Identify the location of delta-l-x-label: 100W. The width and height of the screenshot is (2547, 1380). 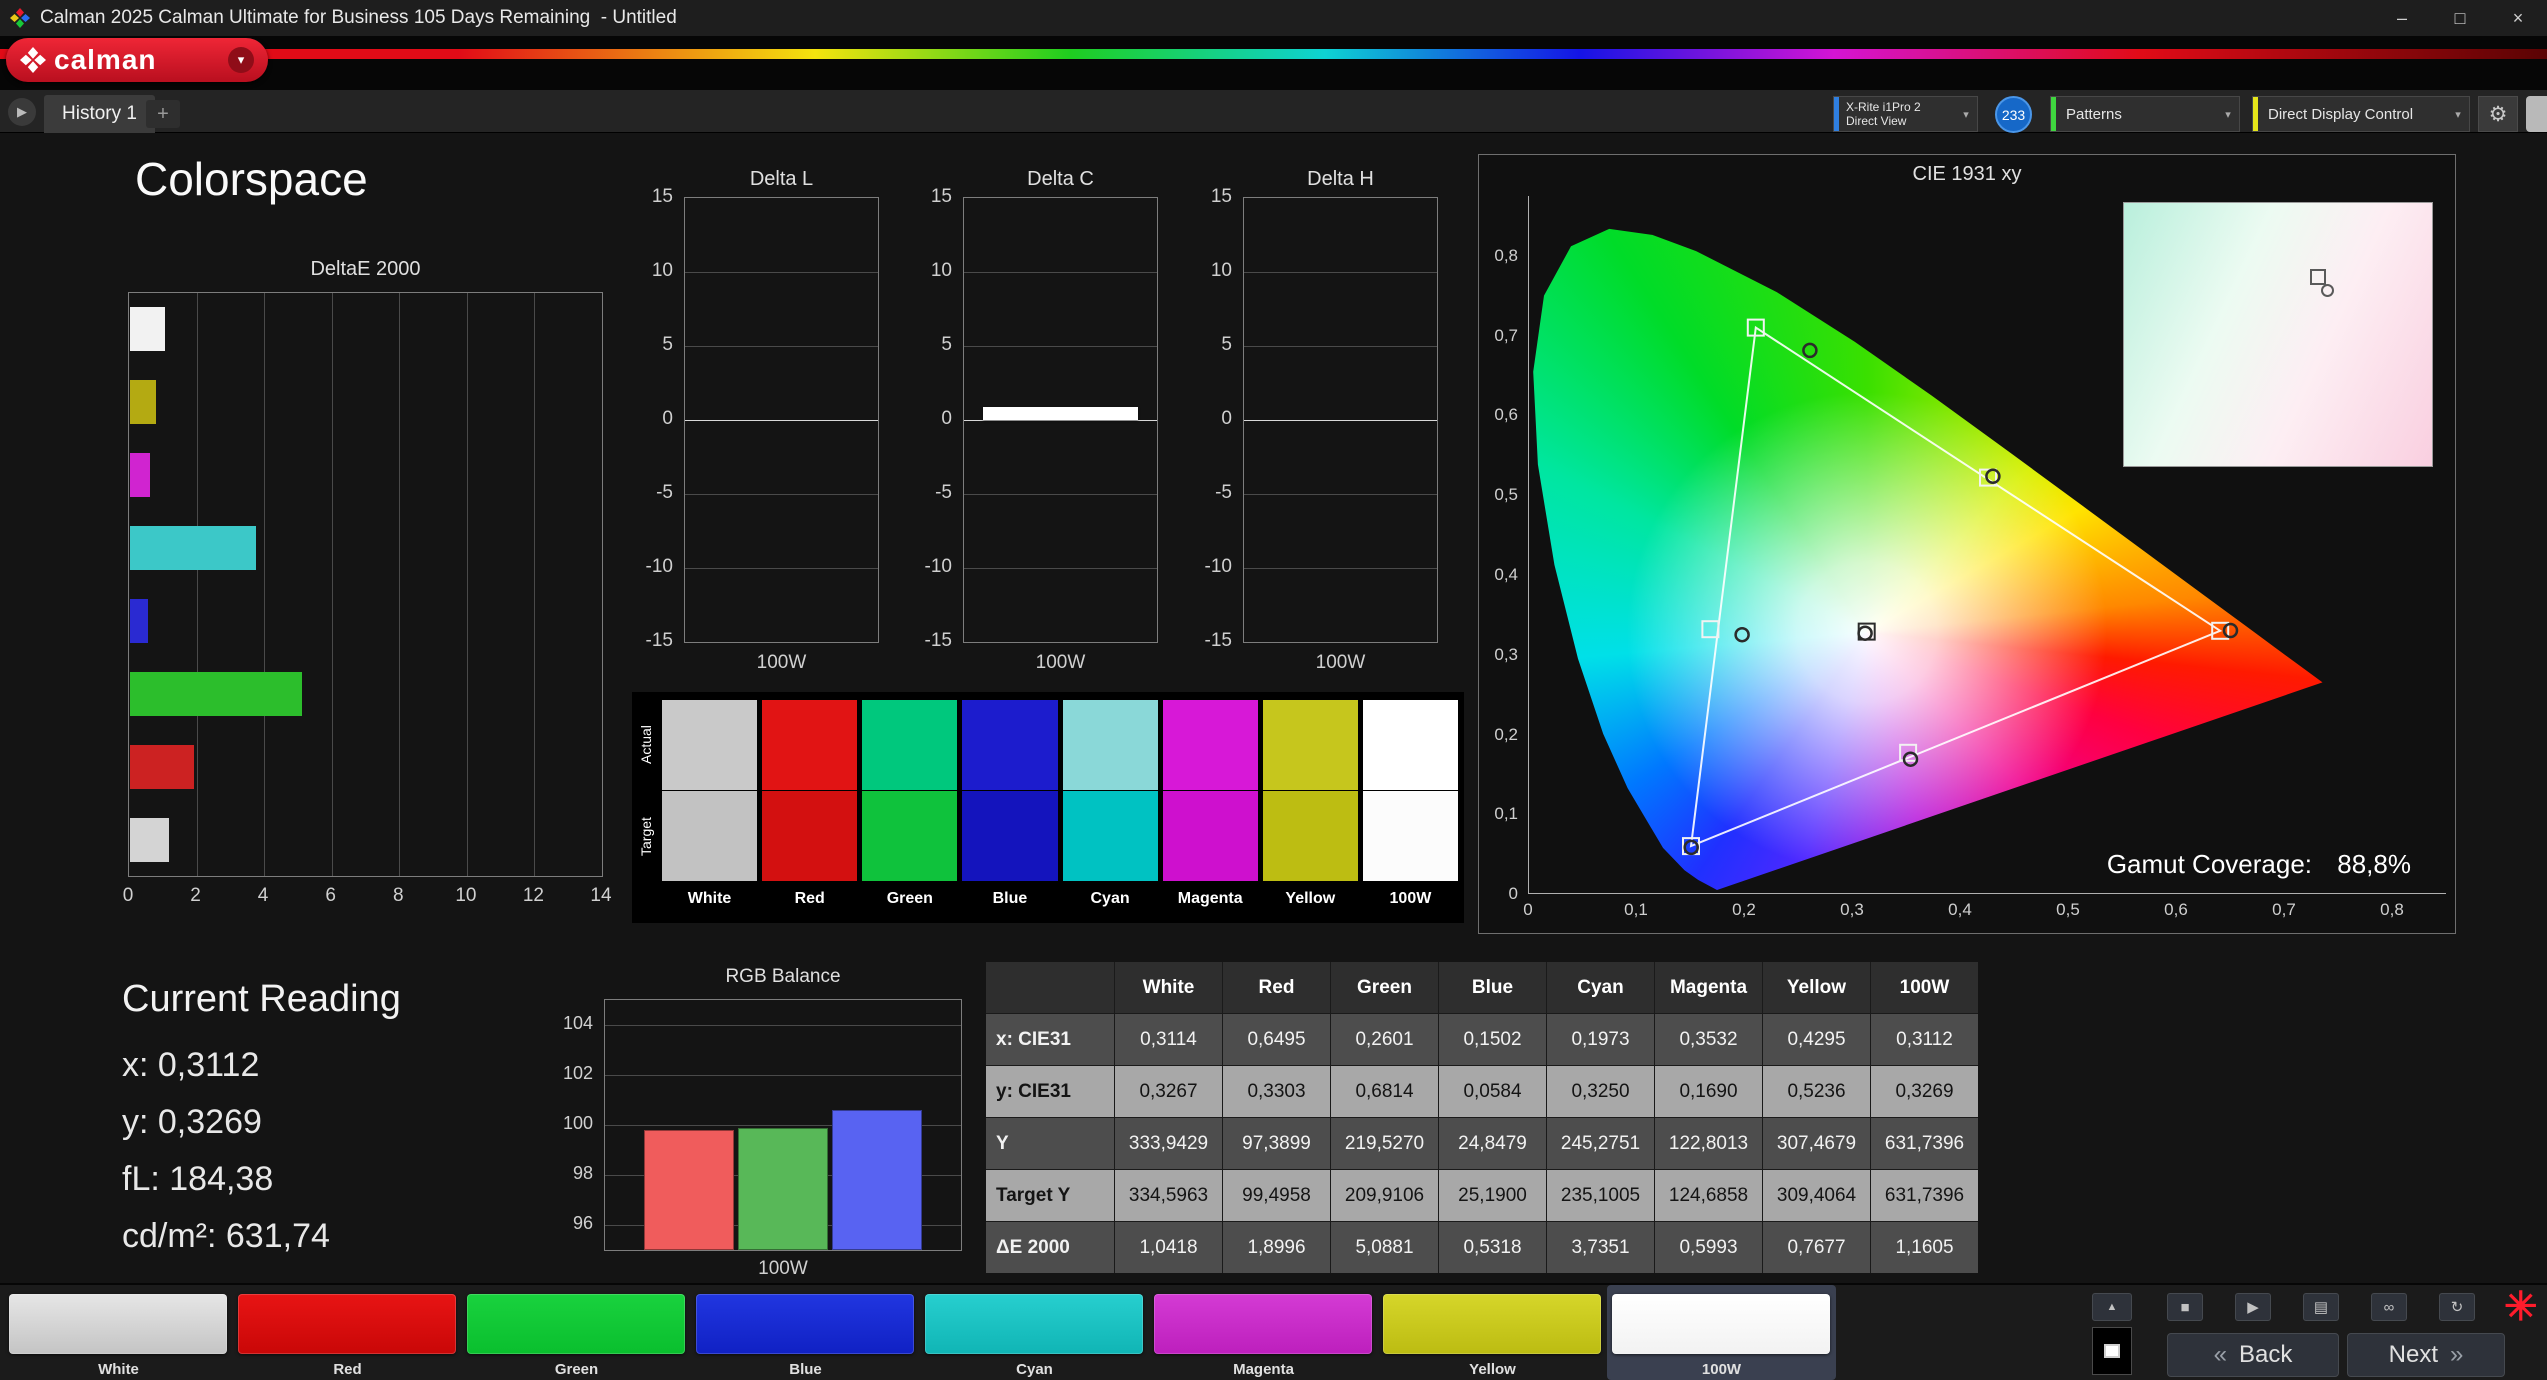
(781, 662).